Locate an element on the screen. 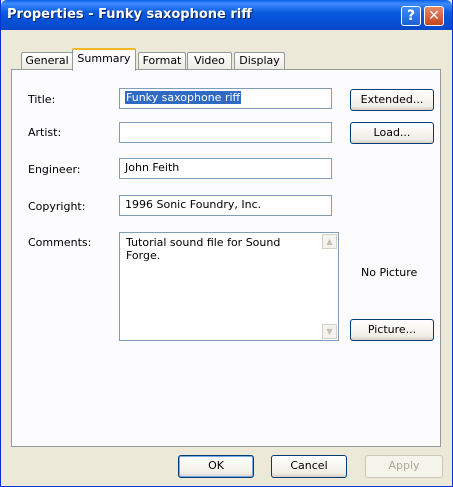 This screenshot has height=487, width=453. no-picture-text: No Picture is located at coordinates (389, 272).